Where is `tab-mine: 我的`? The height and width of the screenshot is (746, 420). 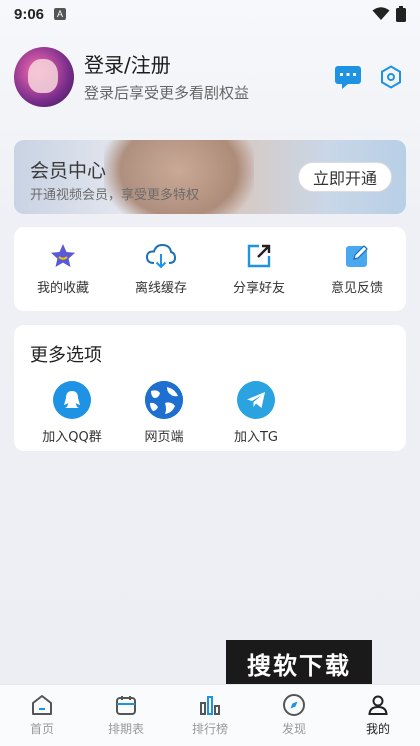 tab-mine: 我的 is located at coordinates (378, 715).